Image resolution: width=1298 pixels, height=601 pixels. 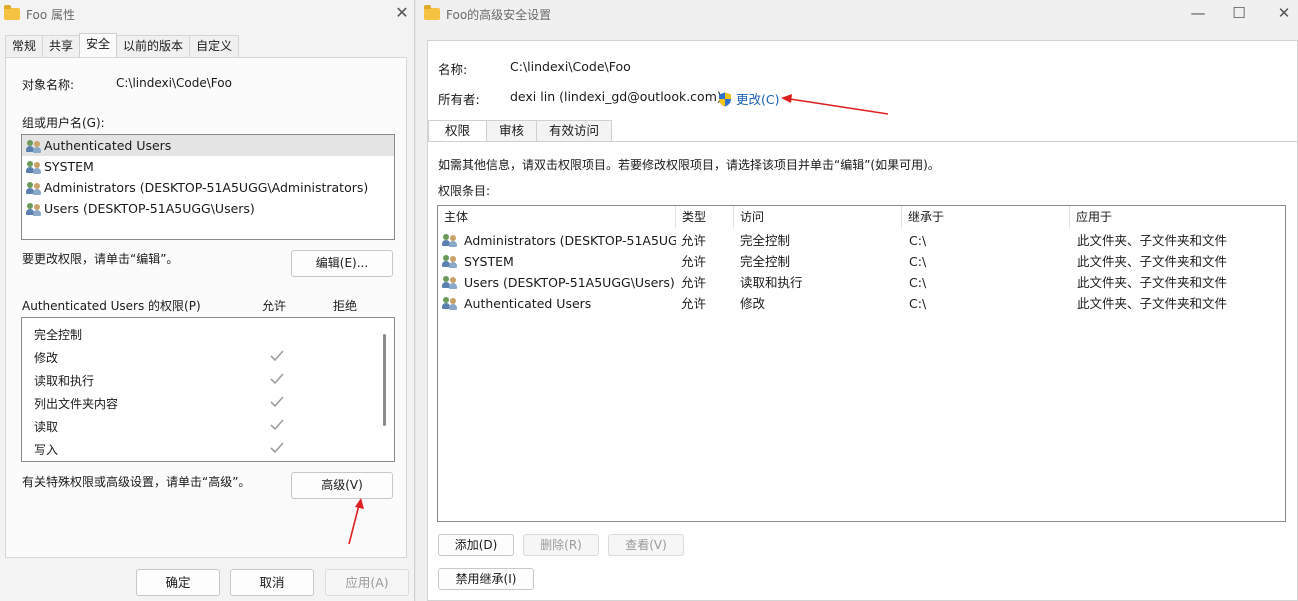 What do you see at coordinates (512, 130) in the screenshot?
I see `tab-auditing: 审核` at bounding box center [512, 130].